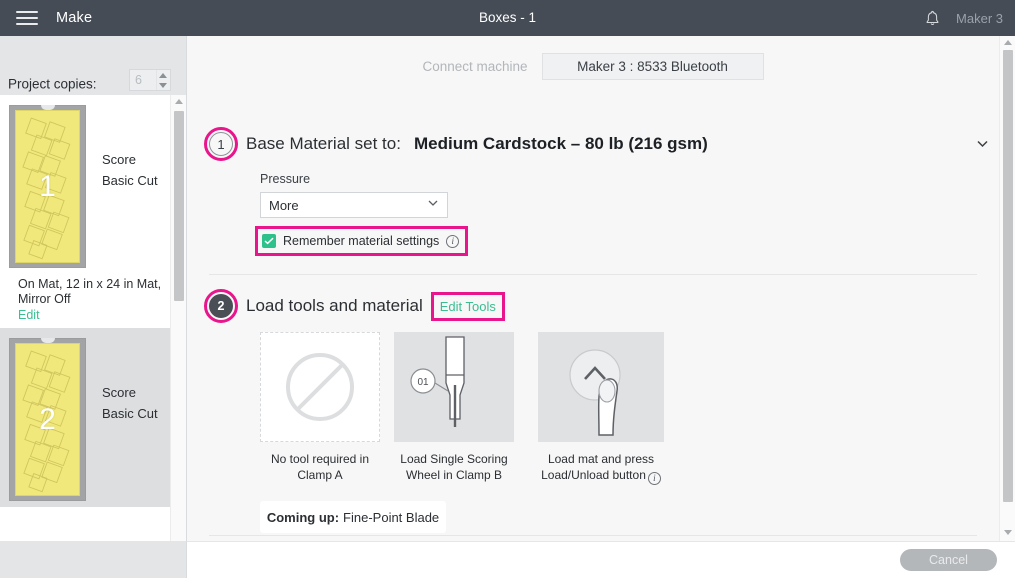 The width and height of the screenshot is (1015, 578). Describe the element at coordinates (221, 144) in the screenshot. I see `step-1-badge: 1` at that location.